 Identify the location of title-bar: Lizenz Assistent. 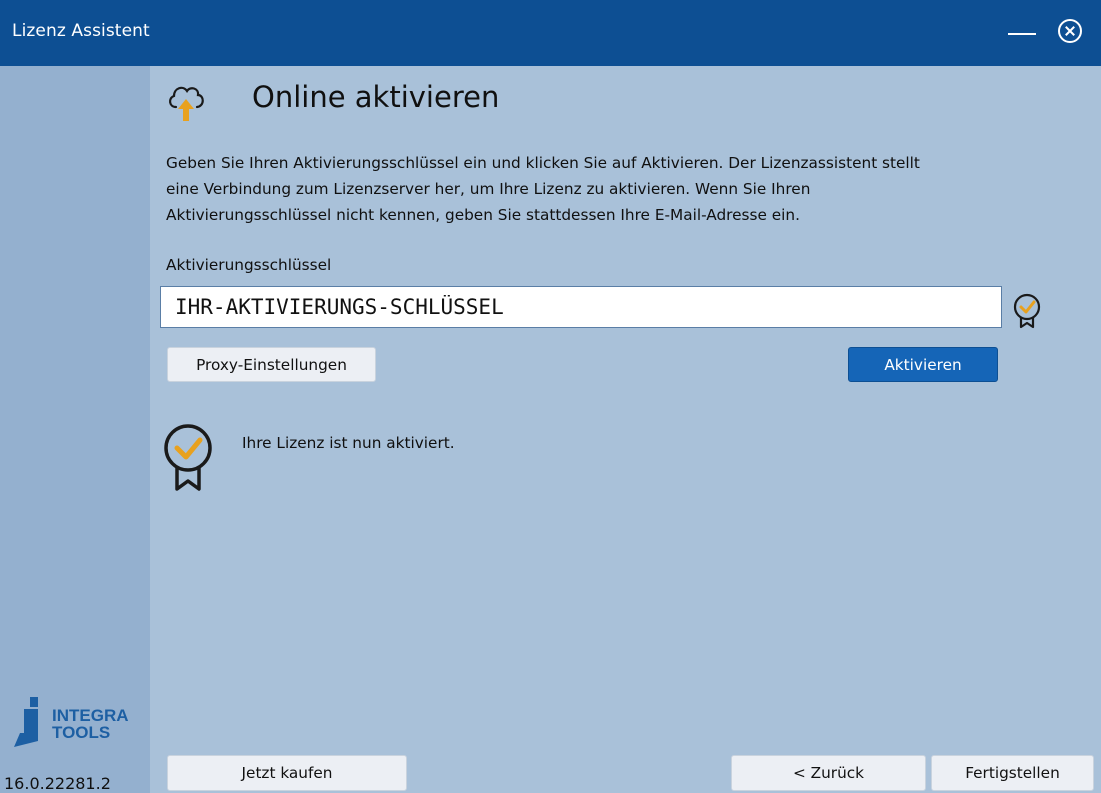
(550, 33).